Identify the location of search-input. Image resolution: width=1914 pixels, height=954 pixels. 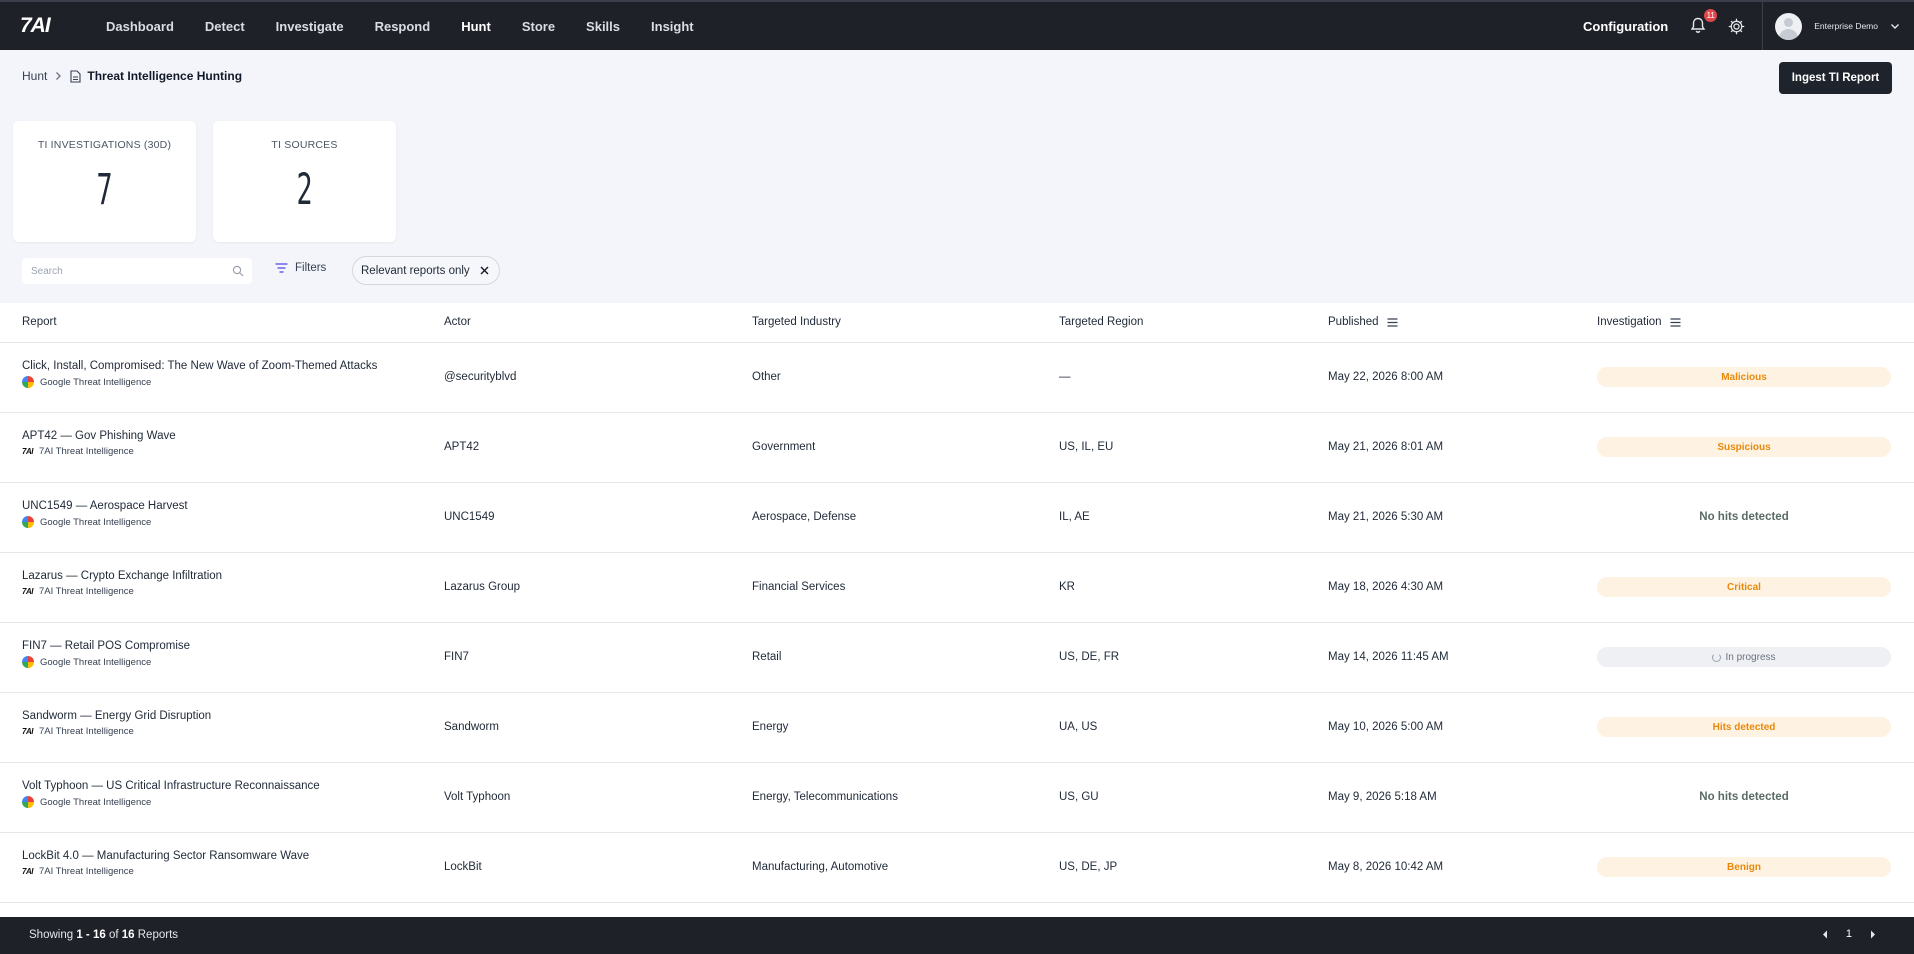
(127, 271).